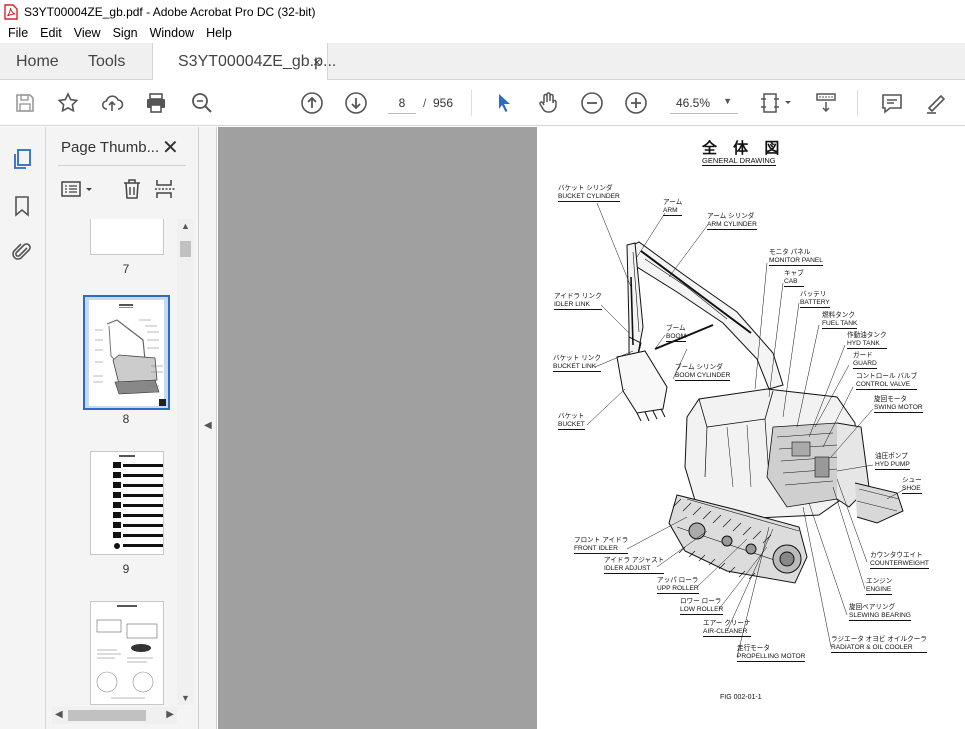 Image resolution: width=965 pixels, height=729 pixels. What do you see at coordinates (703, 372) in the screenshot?
I see `callout-boom-cylinder: ブーム シリンダ BOOM CYLINDER` at bounding box center [703, 372].